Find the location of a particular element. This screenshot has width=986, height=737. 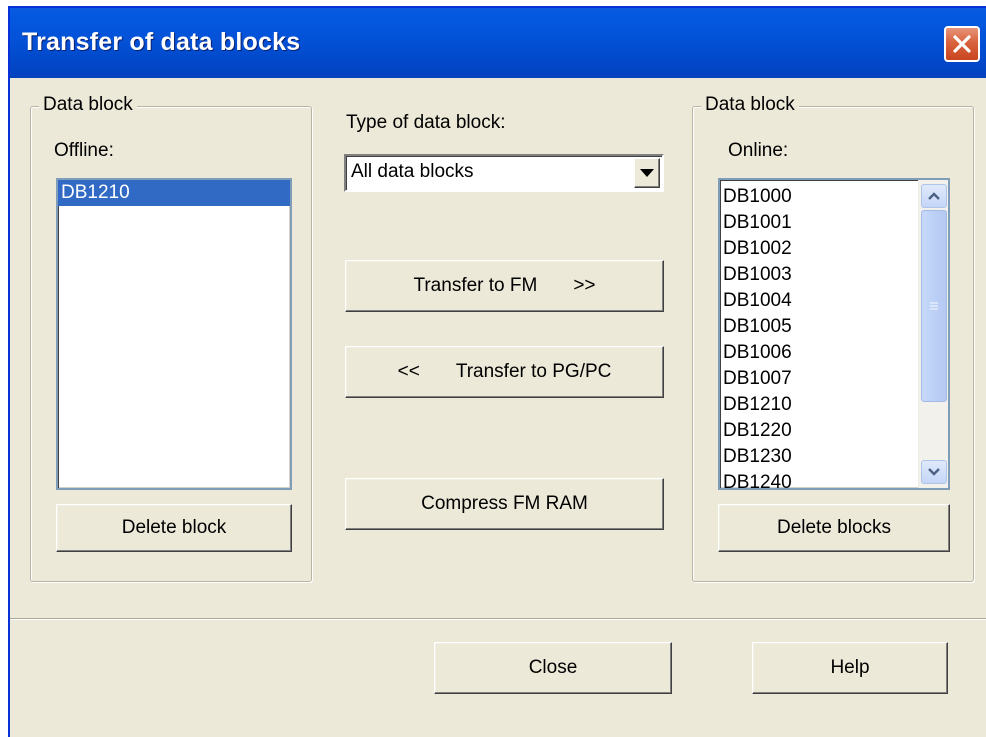

triangle-down-icon is located at coordinates (647, 173).